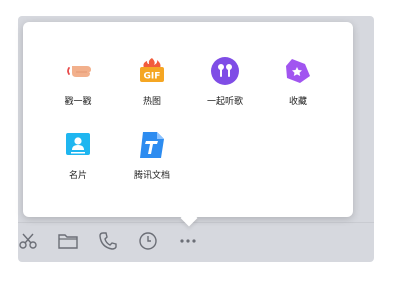 Image resolution: width=393 pixels, height=282 pixels. Describe the element at coordinates (188, 241) in the screenshot. I see `more-icon` at that location.